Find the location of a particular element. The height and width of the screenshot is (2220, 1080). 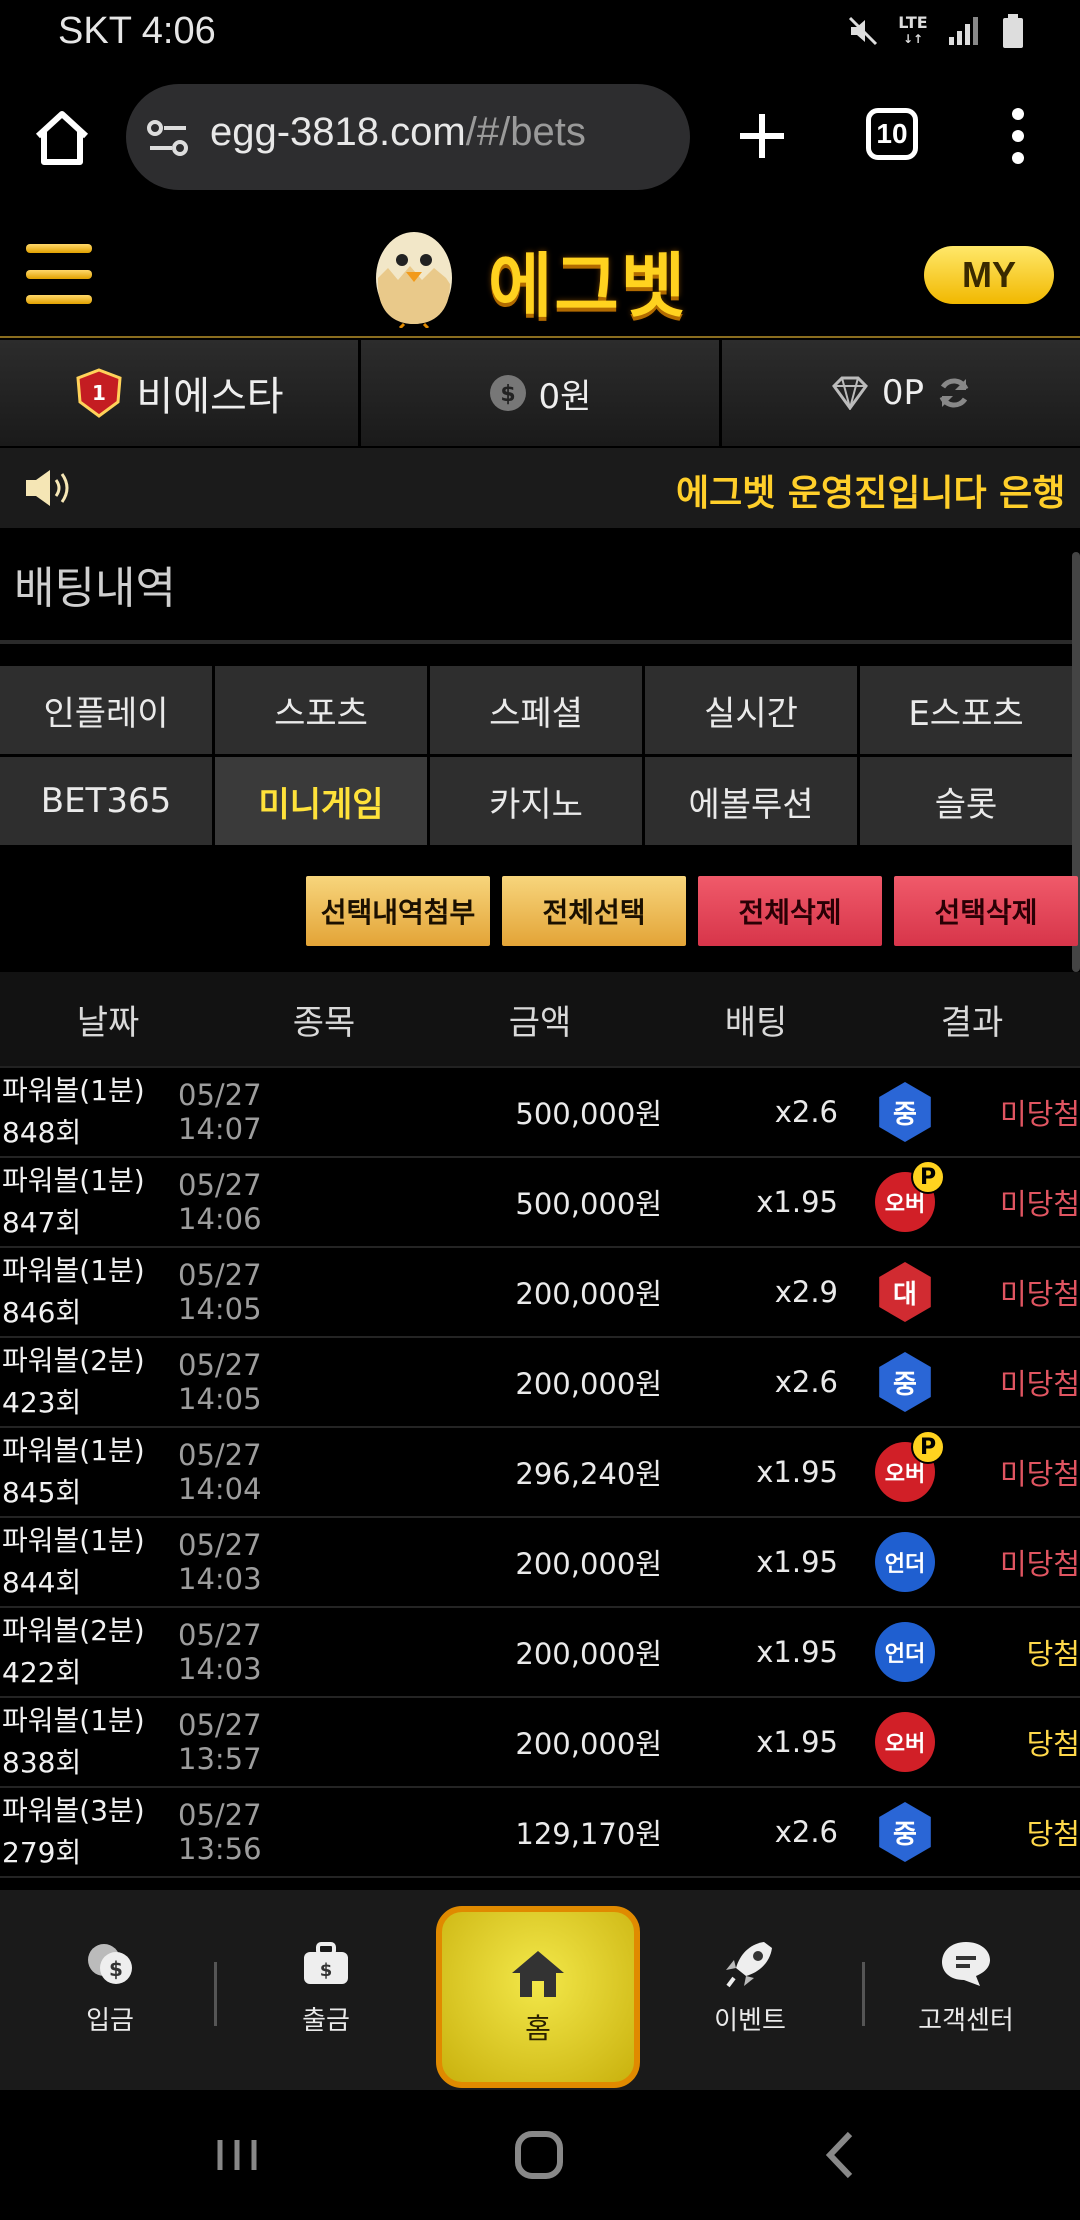

notice-text: 에그벳 운영진입니다 은행 is located at coordinates (871, 493).